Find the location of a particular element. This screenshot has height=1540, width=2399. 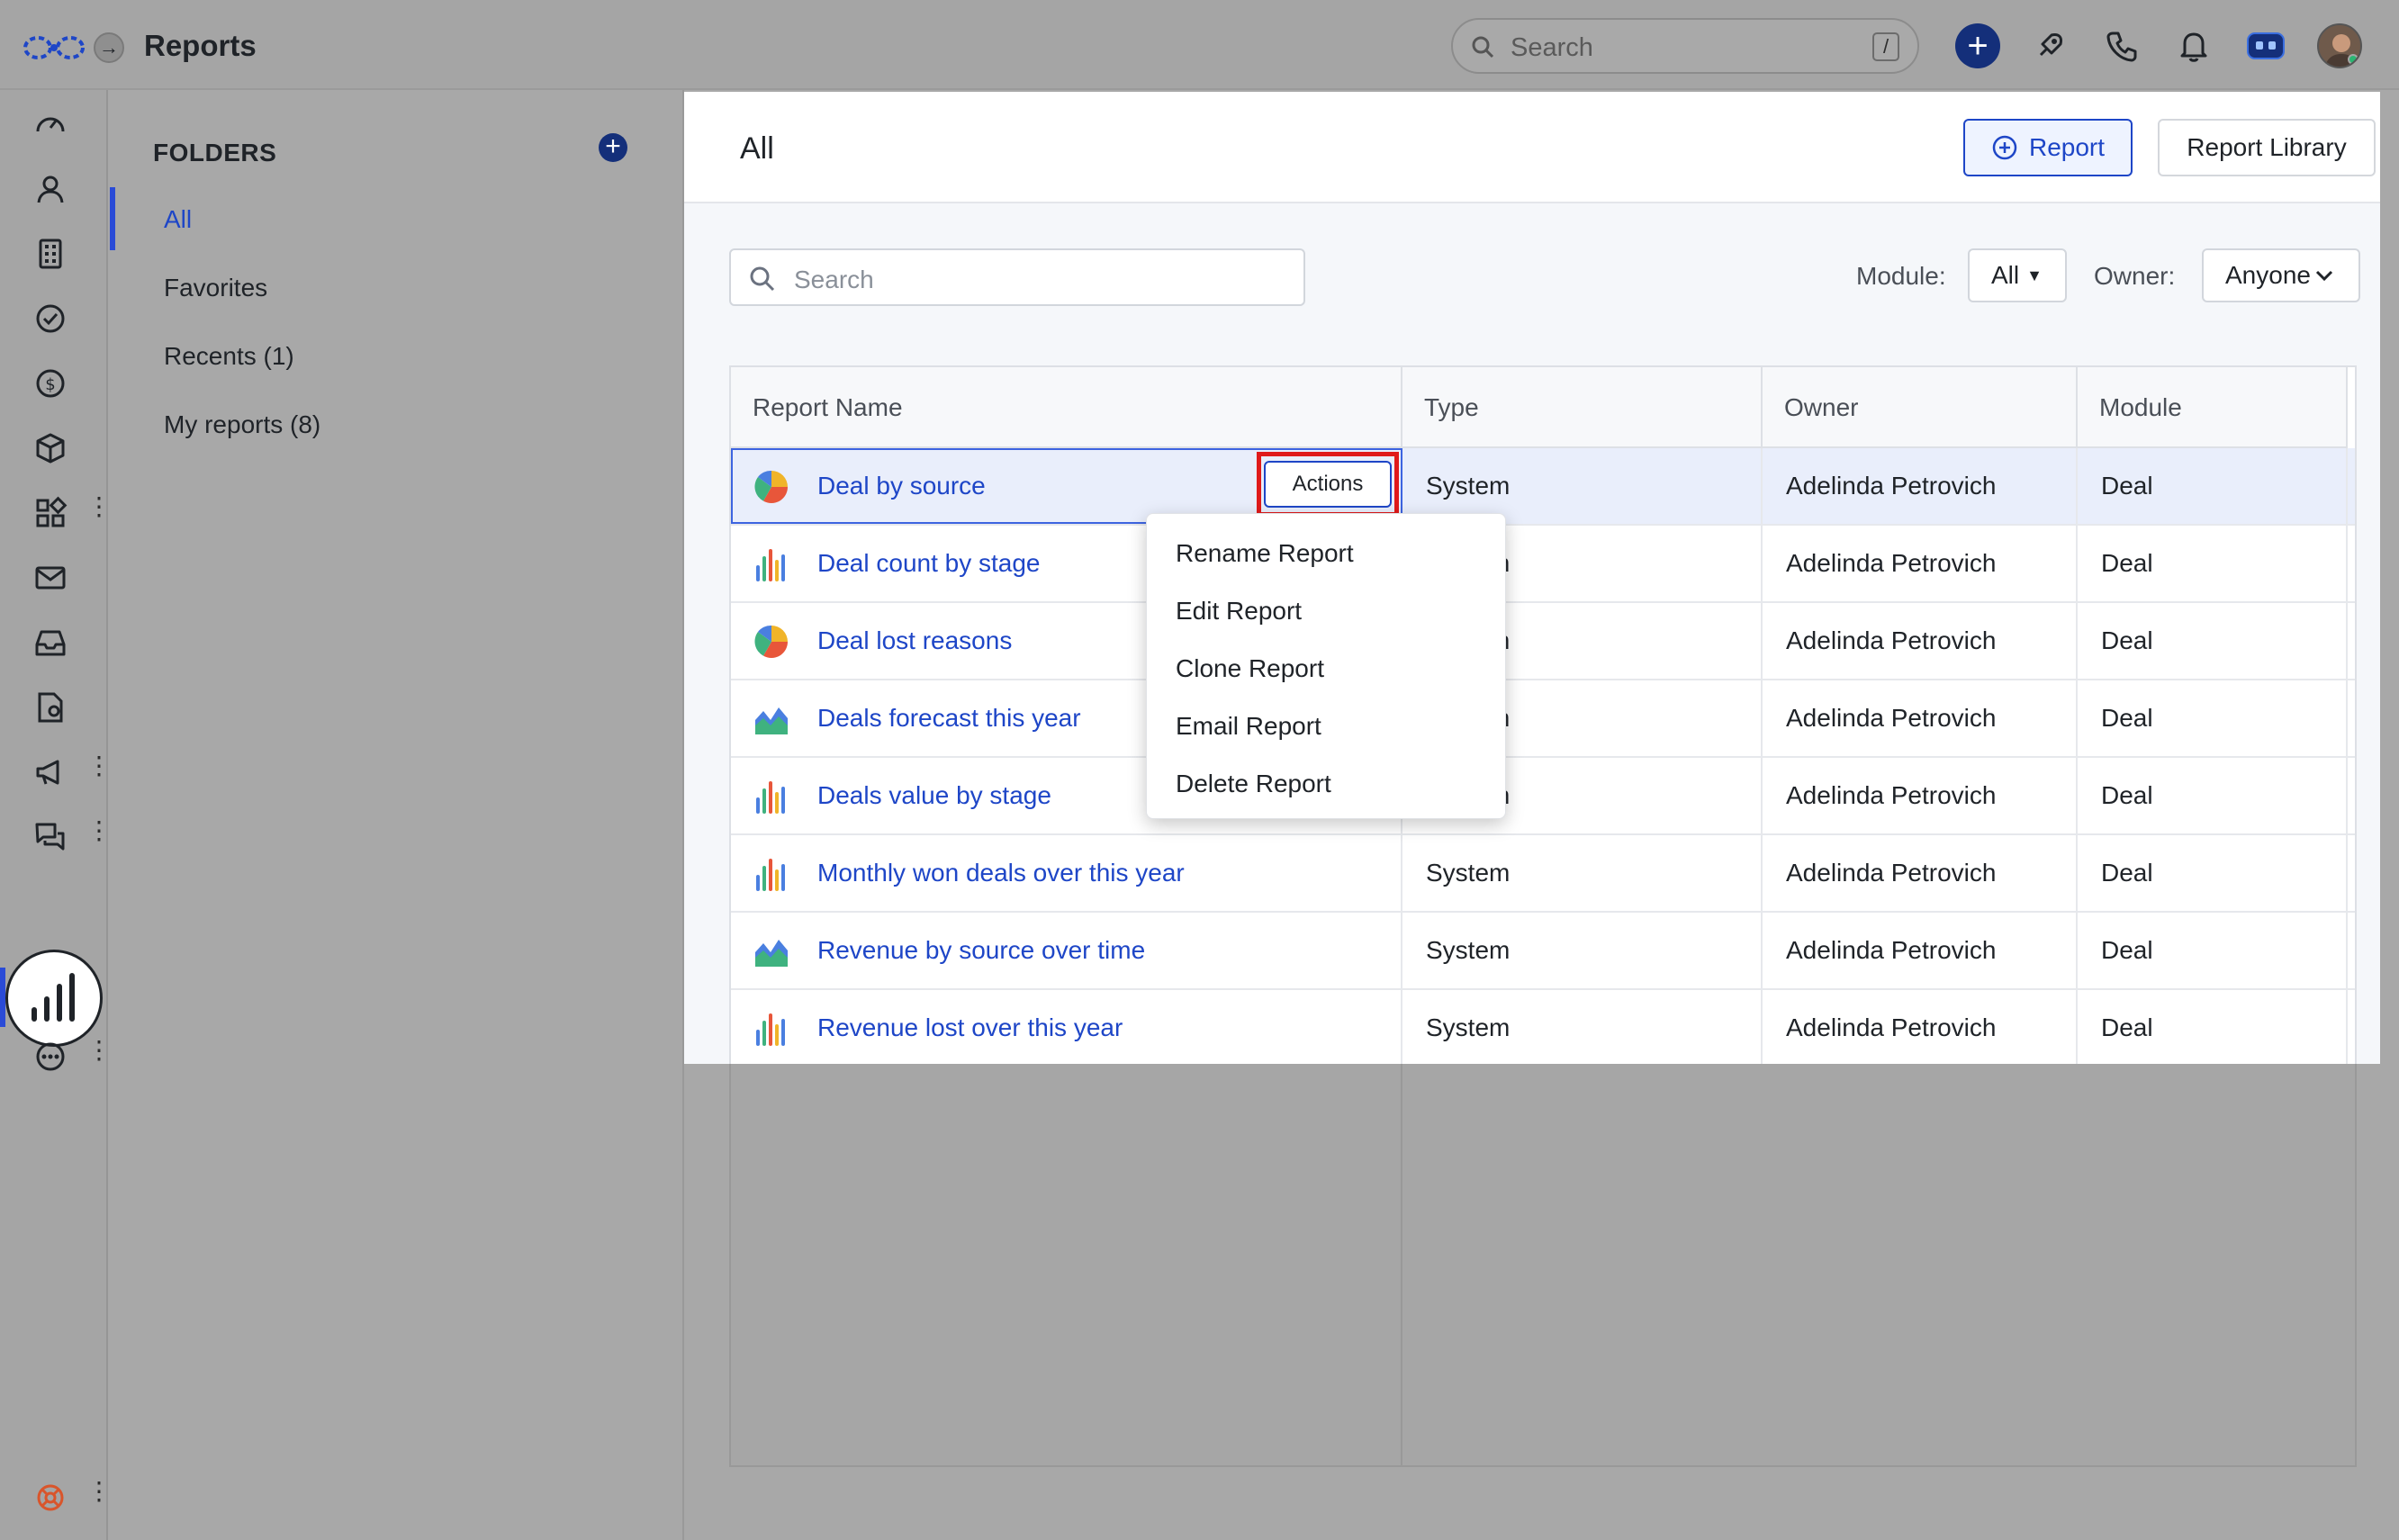

menu-item-edit-report: Edit Report is located at coordinates (1239, 611).